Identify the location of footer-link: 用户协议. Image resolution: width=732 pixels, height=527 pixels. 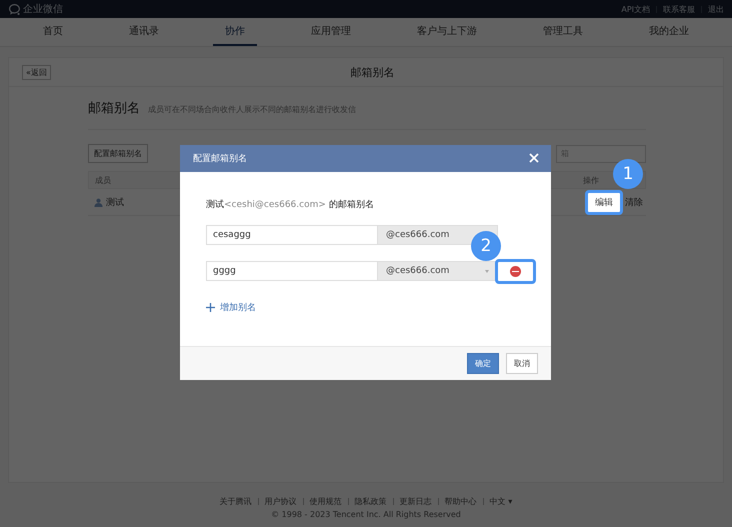
(280, 501).